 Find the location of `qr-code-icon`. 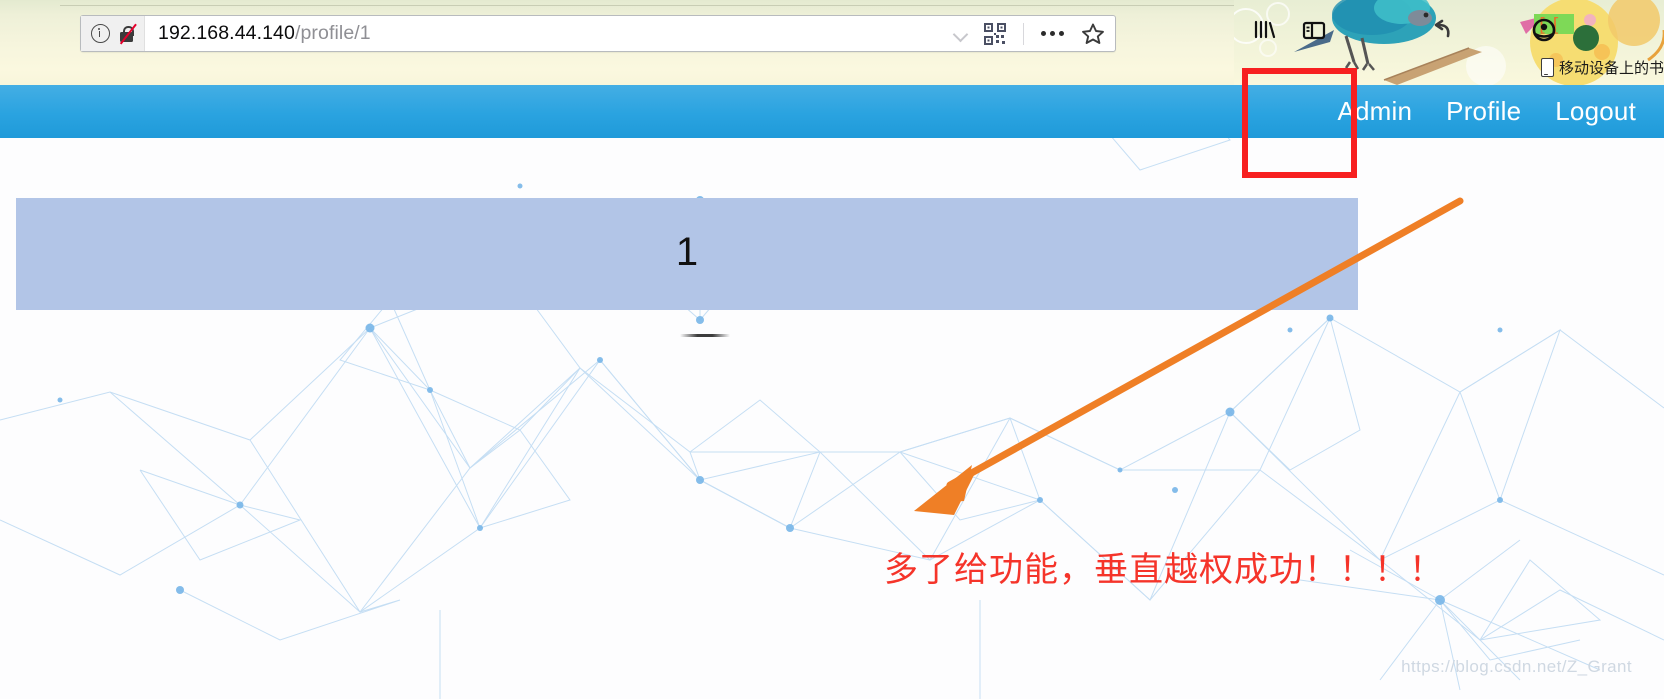

qr-code-icon is located at coordinates (995, 34).